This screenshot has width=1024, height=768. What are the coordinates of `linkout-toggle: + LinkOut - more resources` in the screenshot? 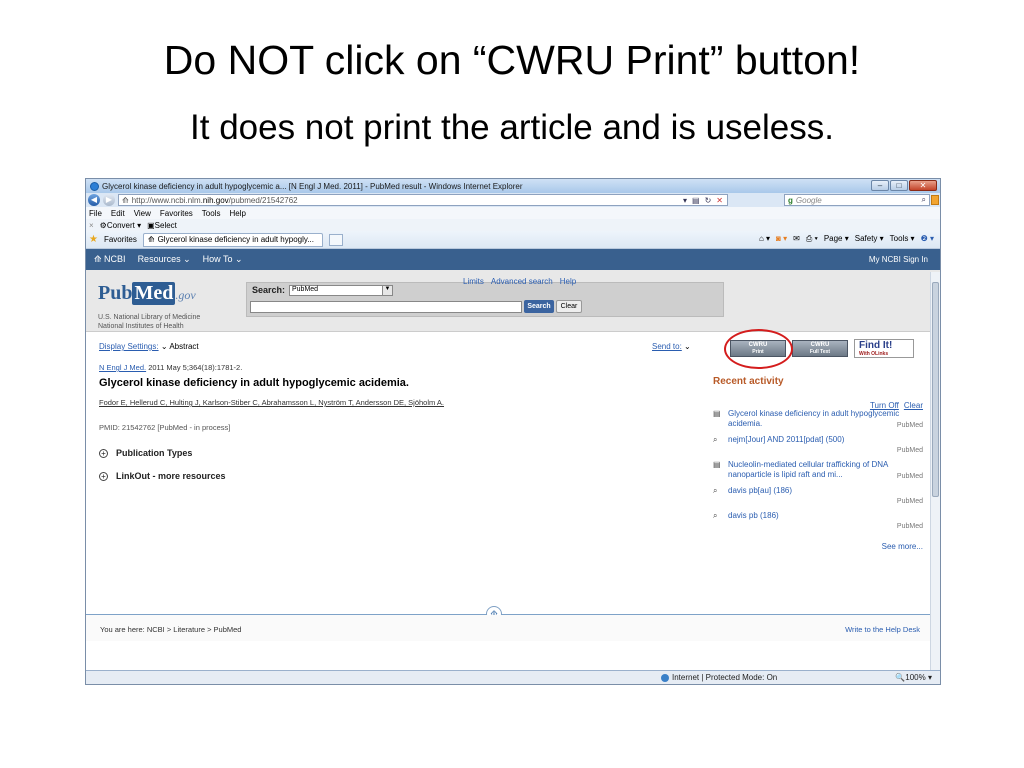 It's located at (162, 476).